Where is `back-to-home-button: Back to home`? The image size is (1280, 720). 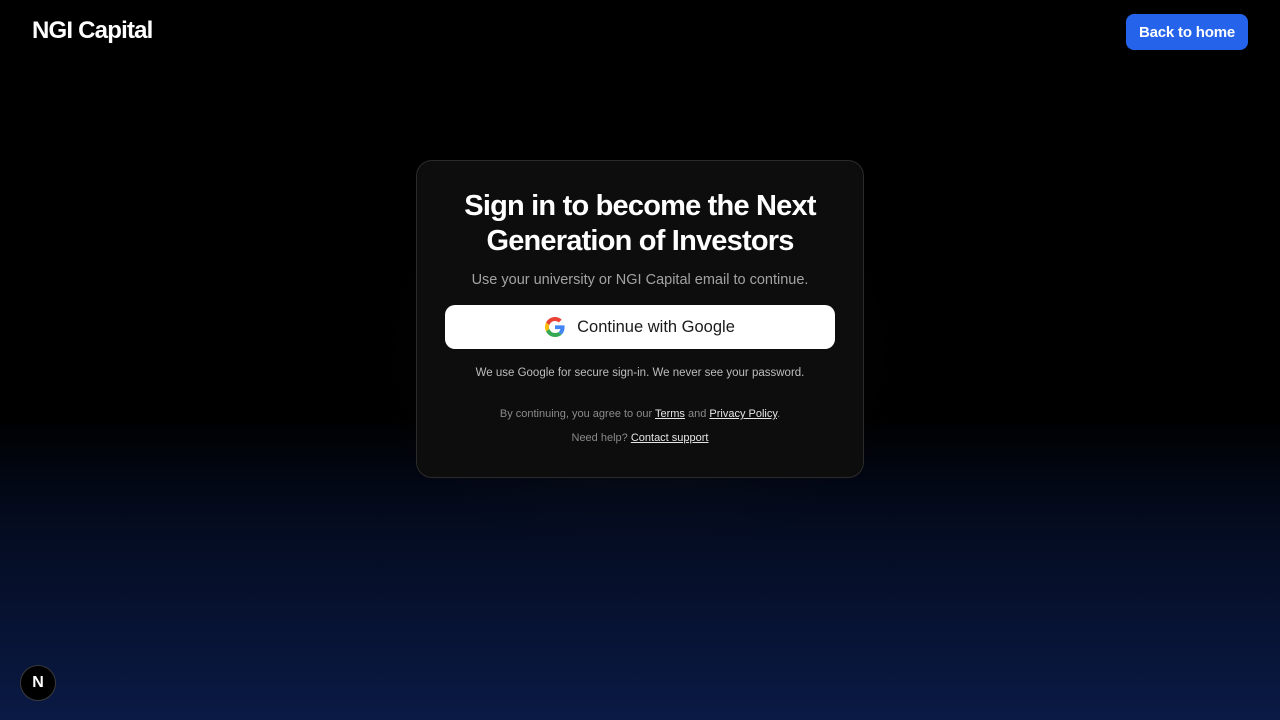 back-to-home-button: Back to home is located at coordinates (1187, 32).